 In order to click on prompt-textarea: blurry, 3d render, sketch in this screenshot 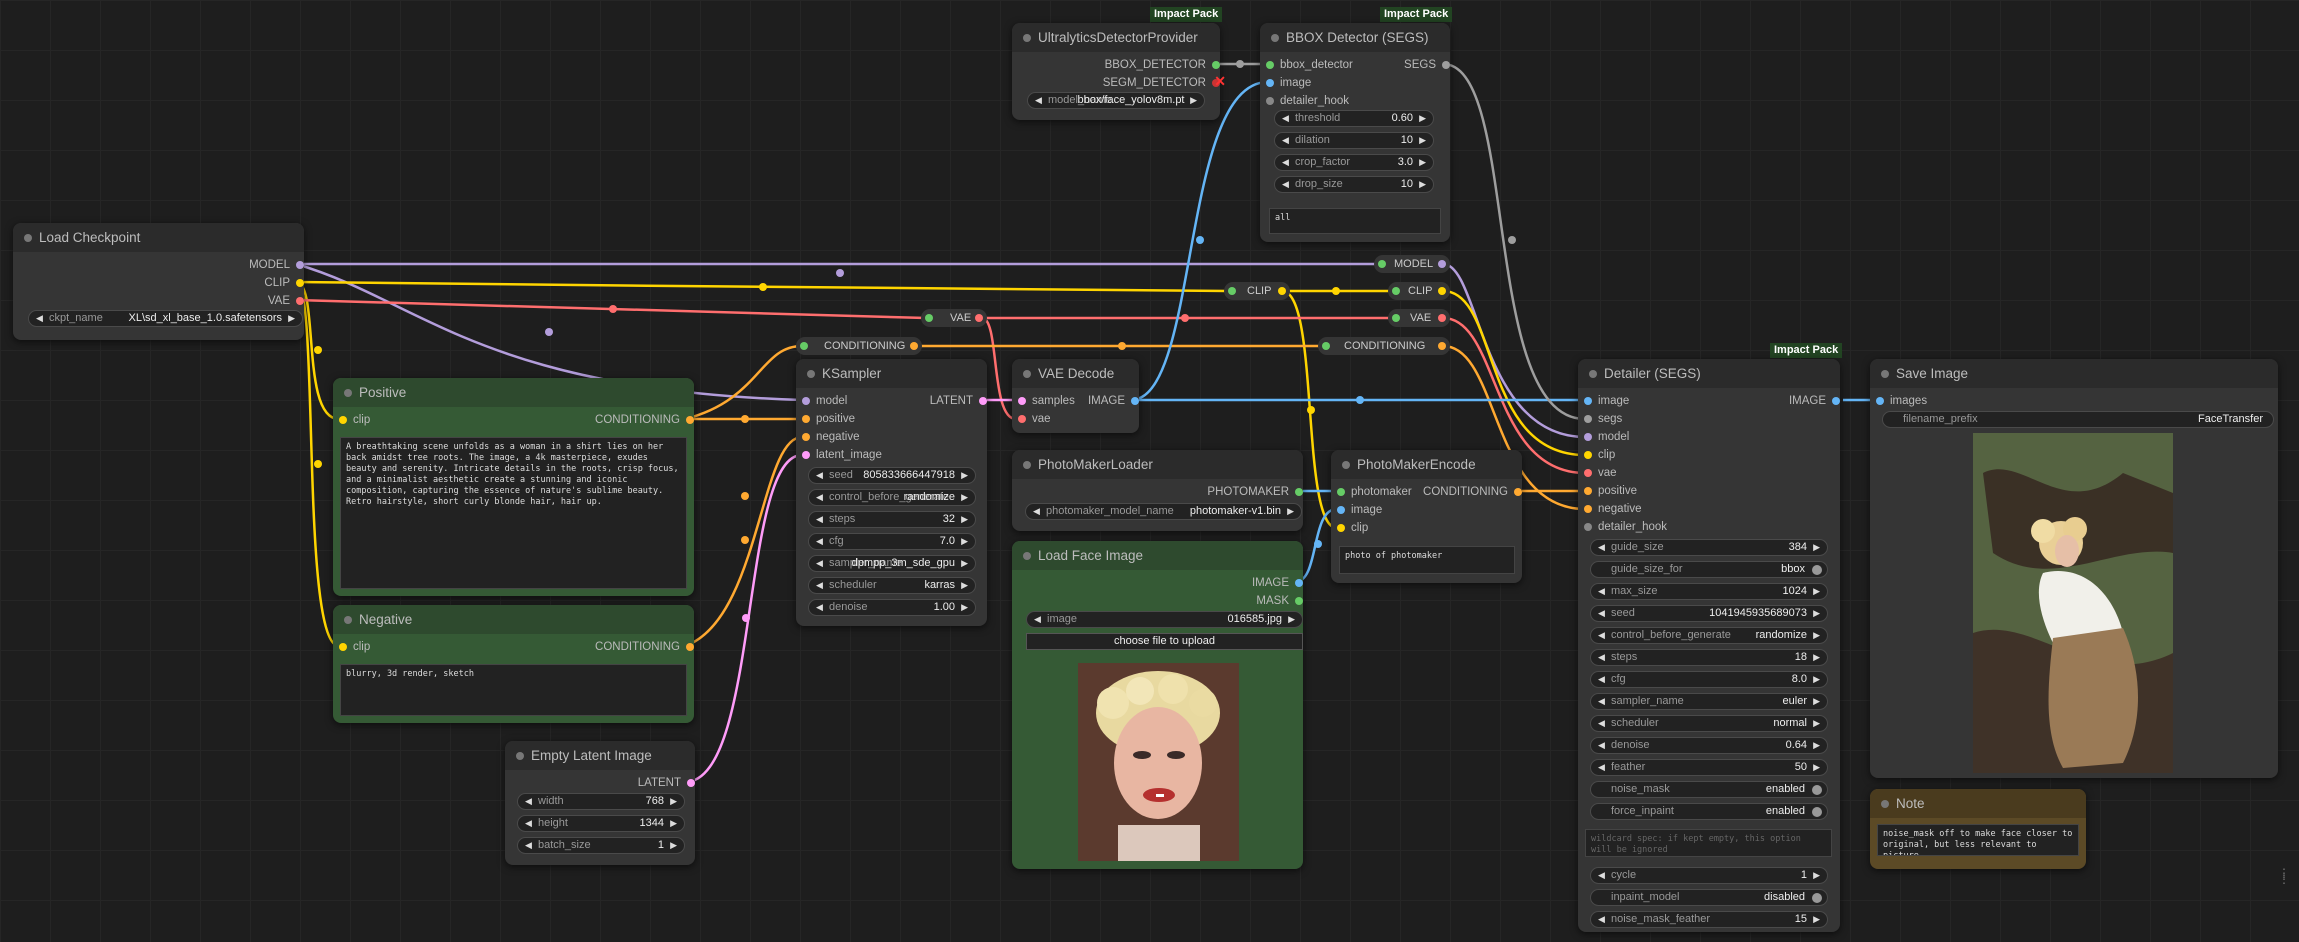, I will do `click(513, 690)`.